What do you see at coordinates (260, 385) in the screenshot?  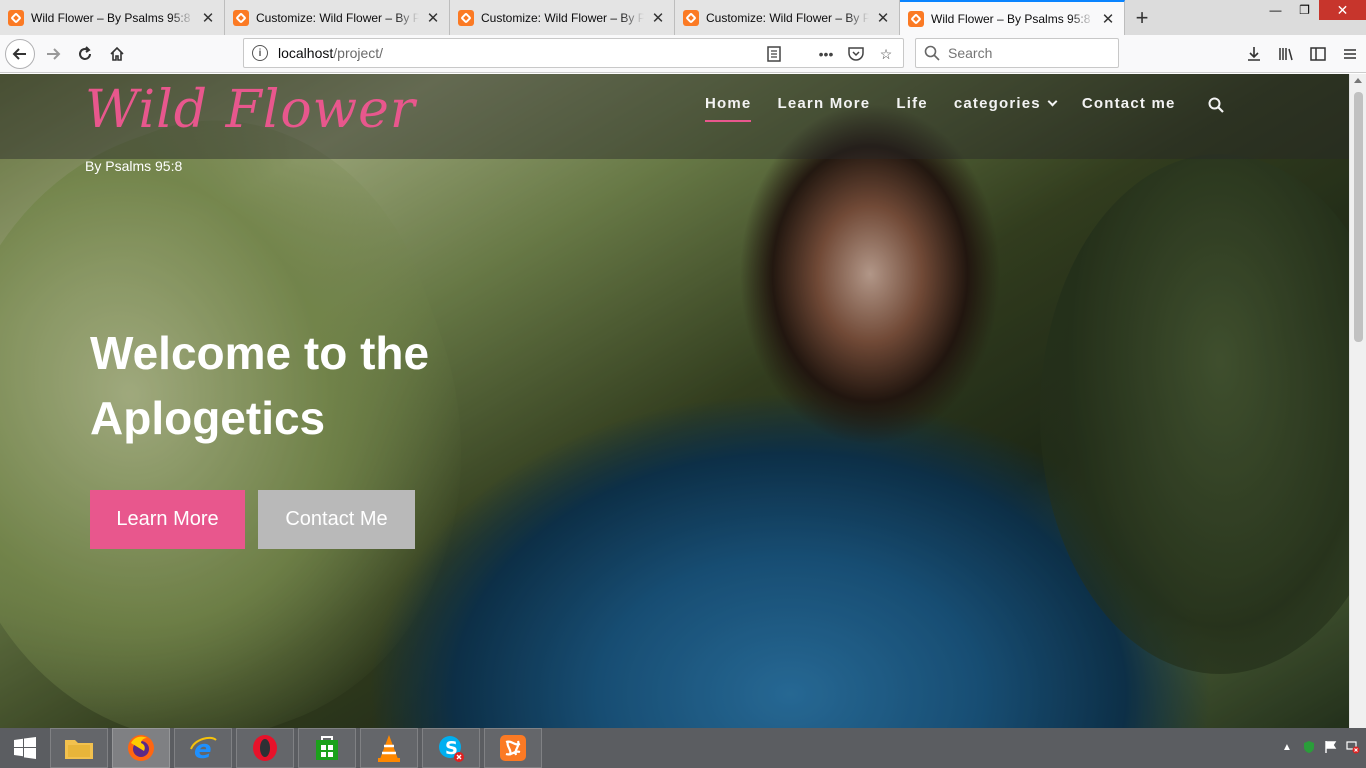 I see `hero-title: Welcome to the Aplogetics` at bounding box center [260, 385].